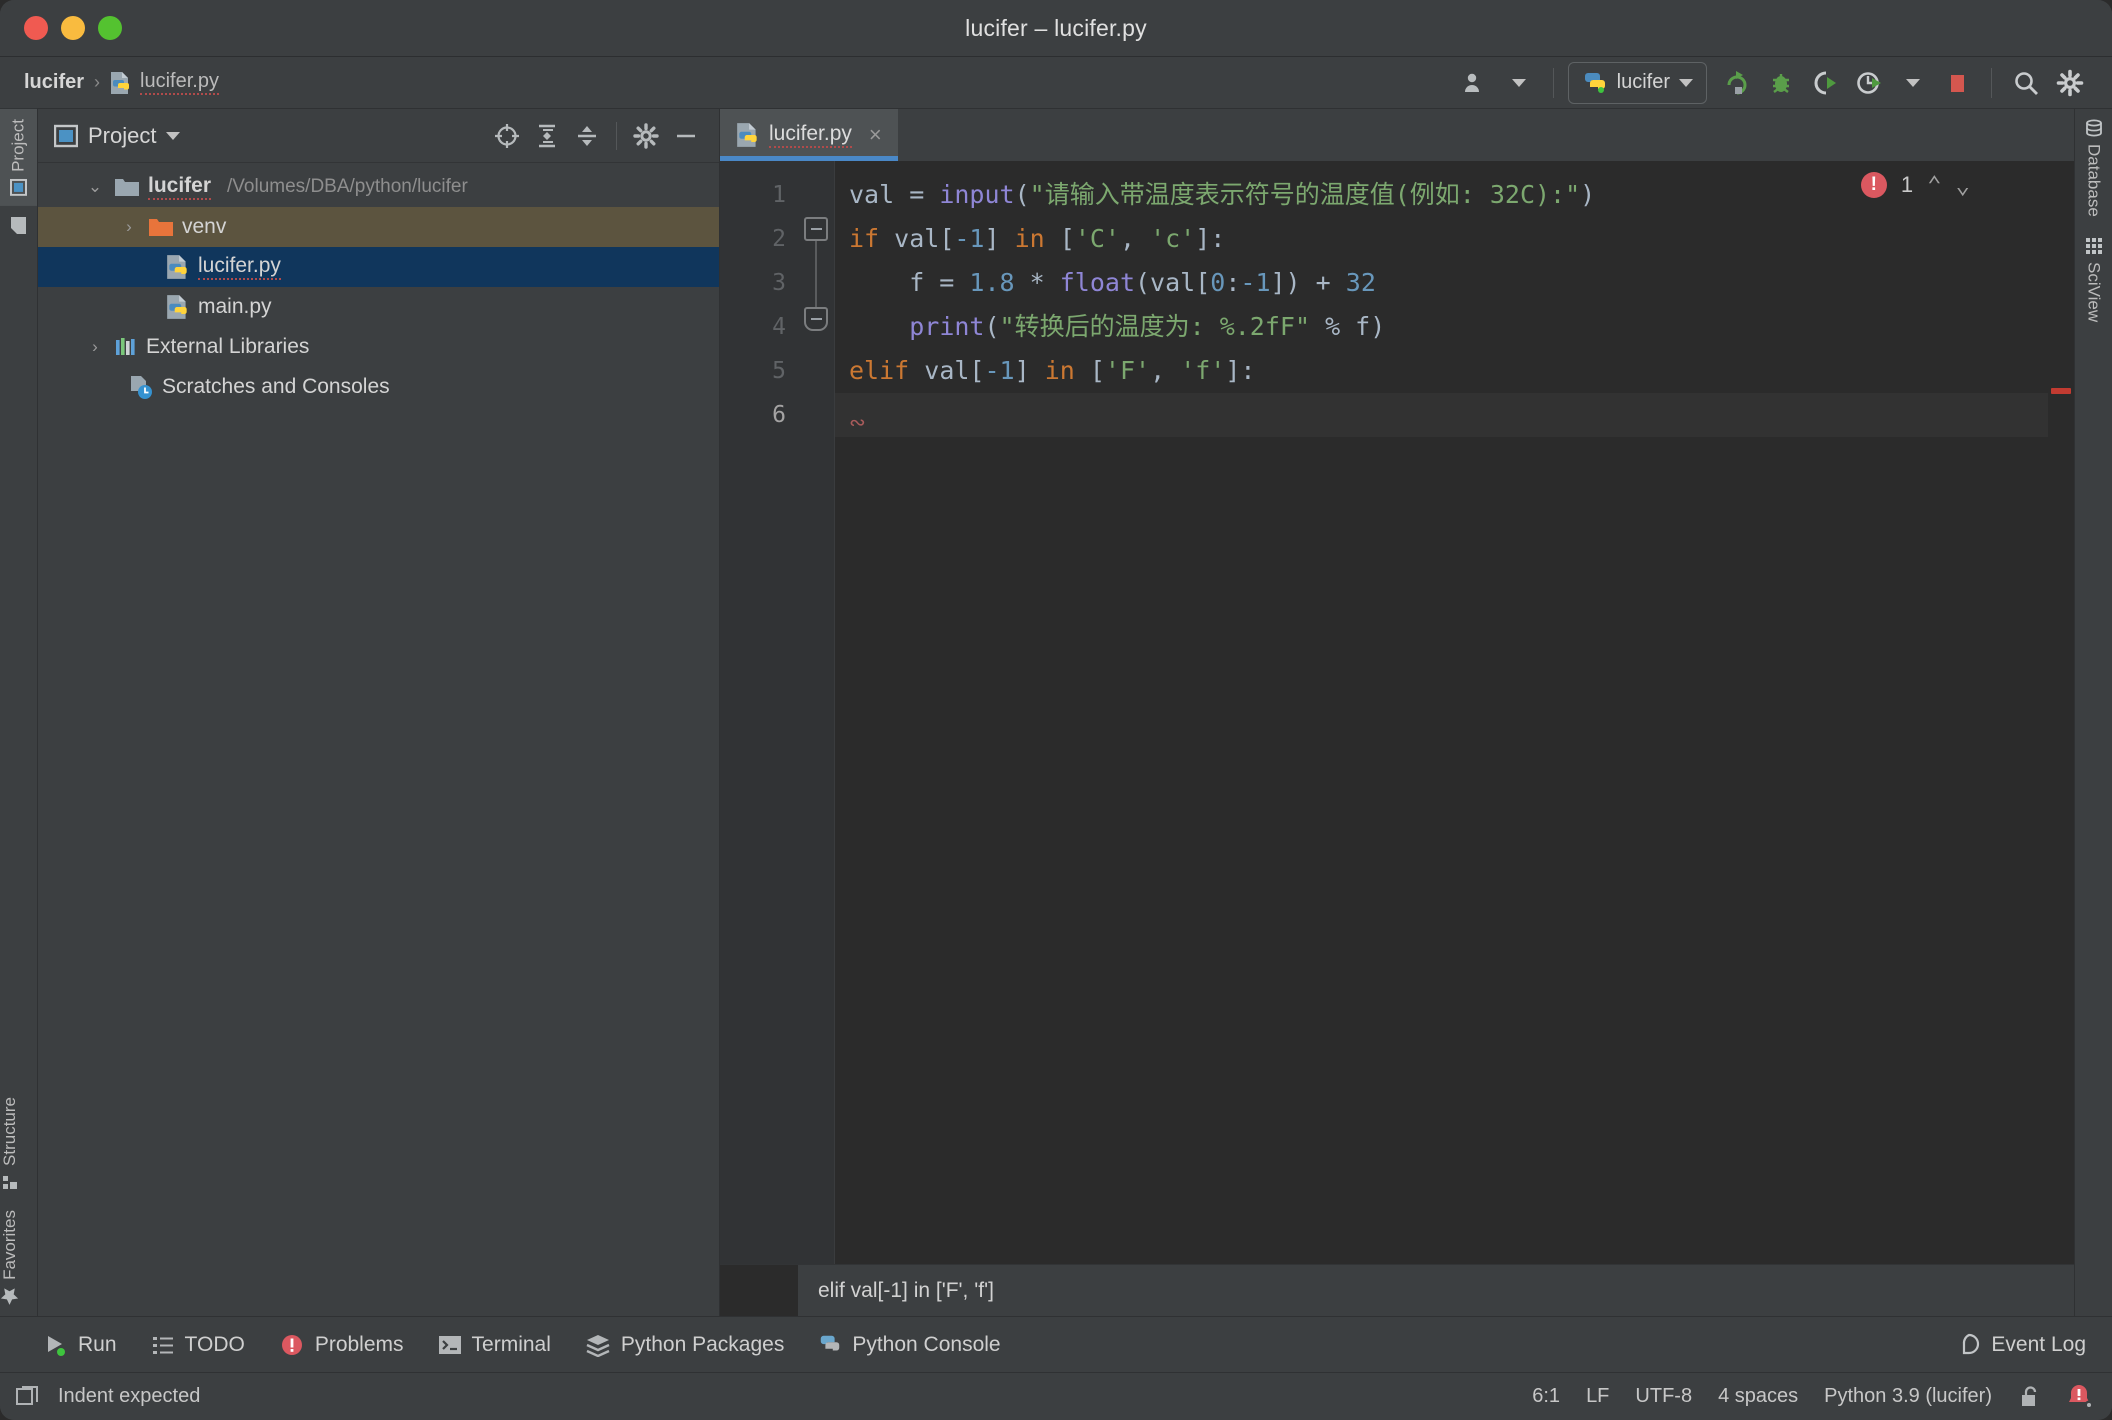 This screenshot has width=2112, height=1420. I want to click on right-tool-stripe: Database SciView, so click(2093, 712).